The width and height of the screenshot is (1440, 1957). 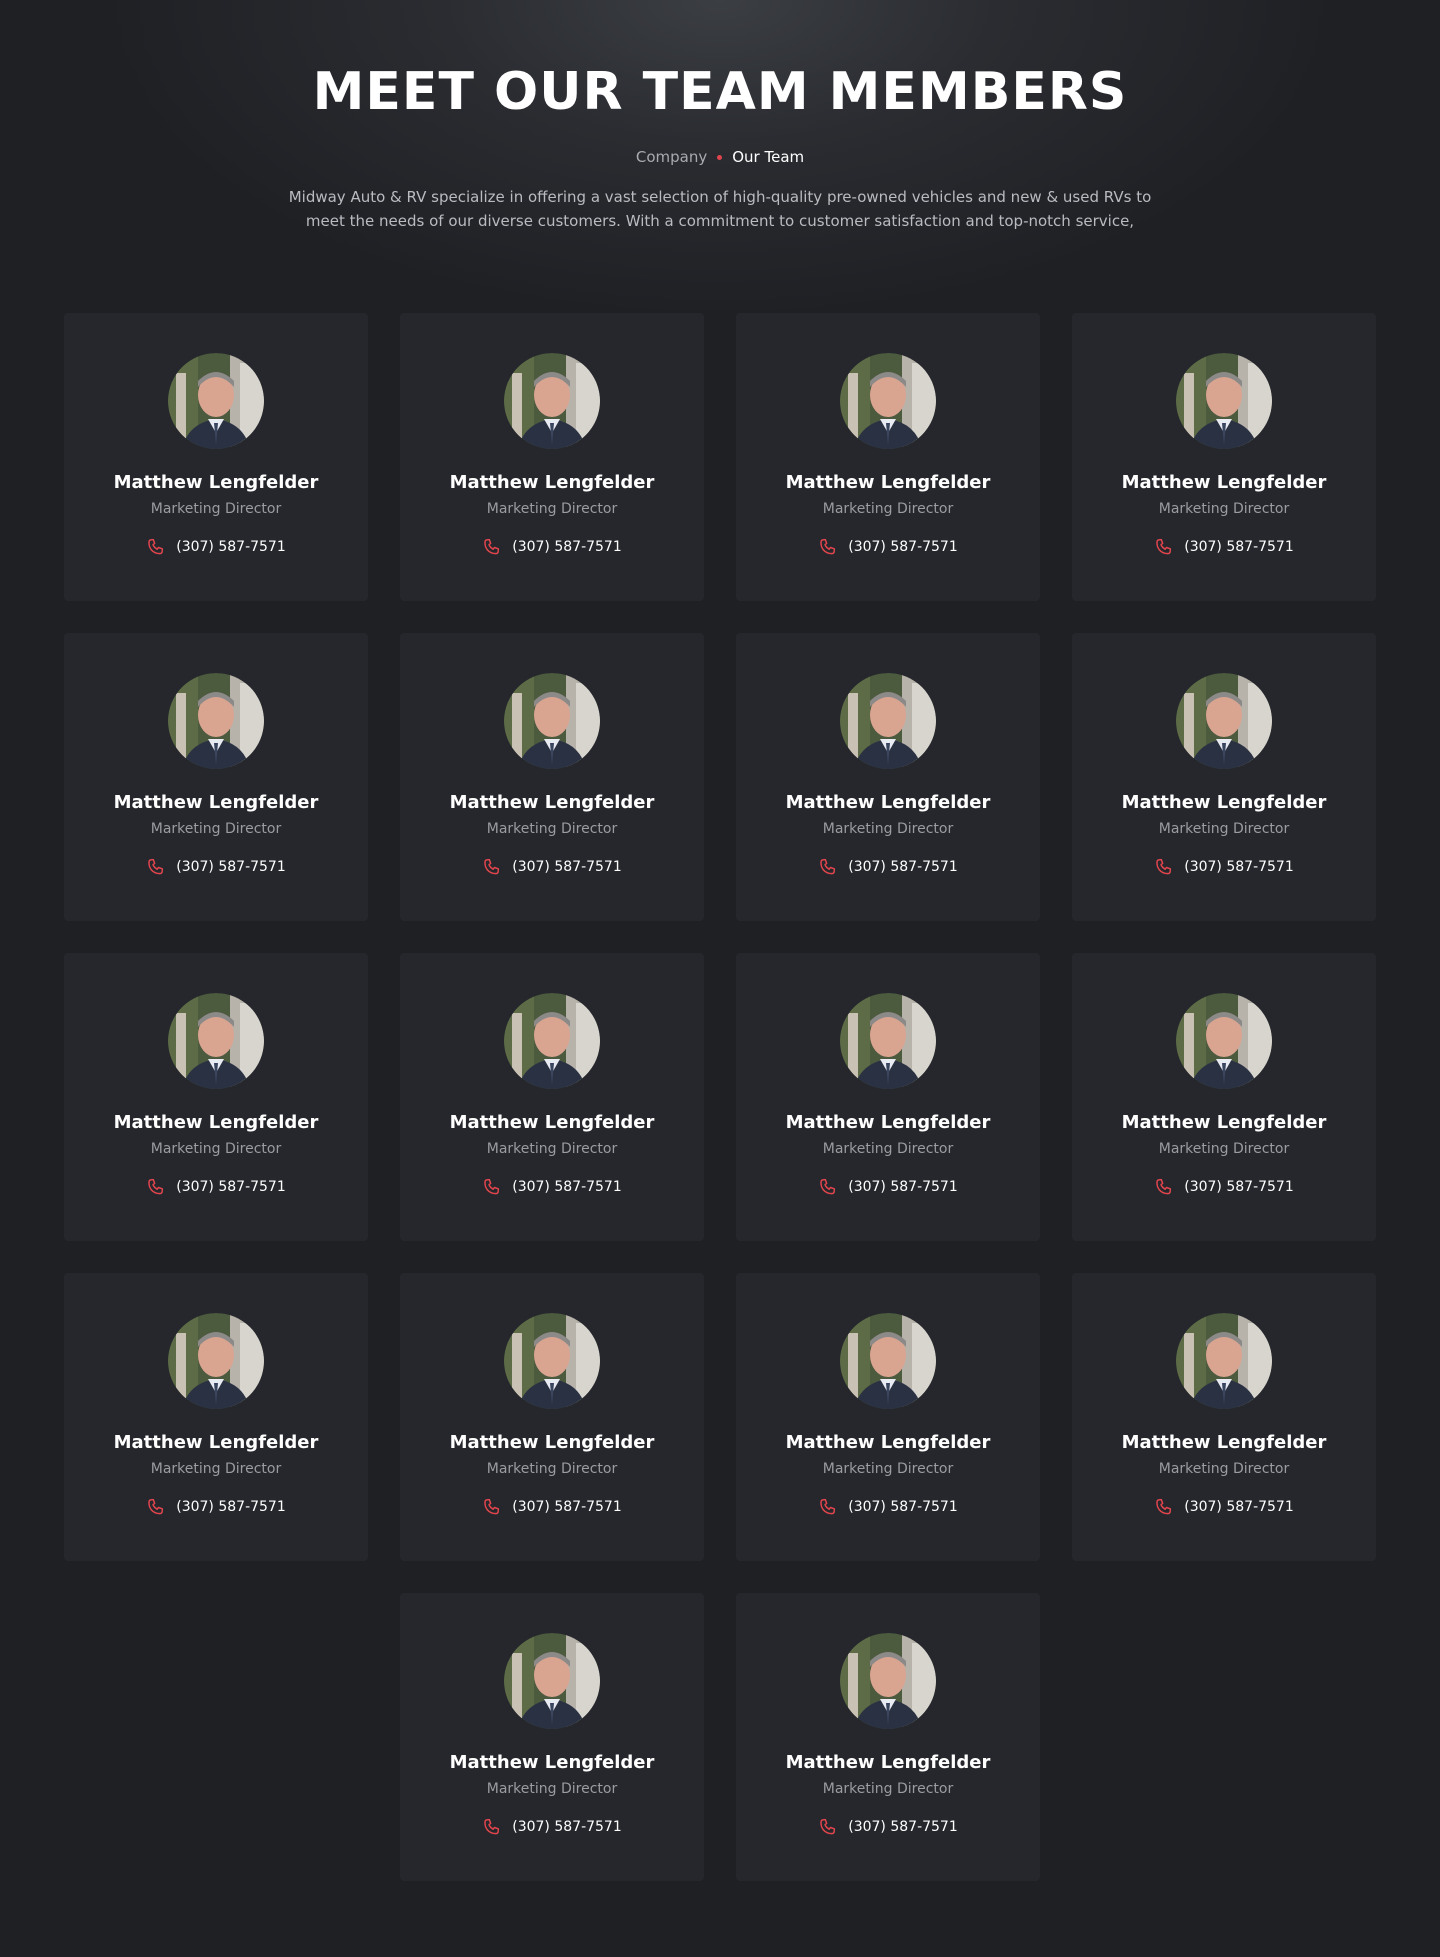 I want to click on page-title: MEET OUR TEAM MEMBERS, so click(x=720, y=92).